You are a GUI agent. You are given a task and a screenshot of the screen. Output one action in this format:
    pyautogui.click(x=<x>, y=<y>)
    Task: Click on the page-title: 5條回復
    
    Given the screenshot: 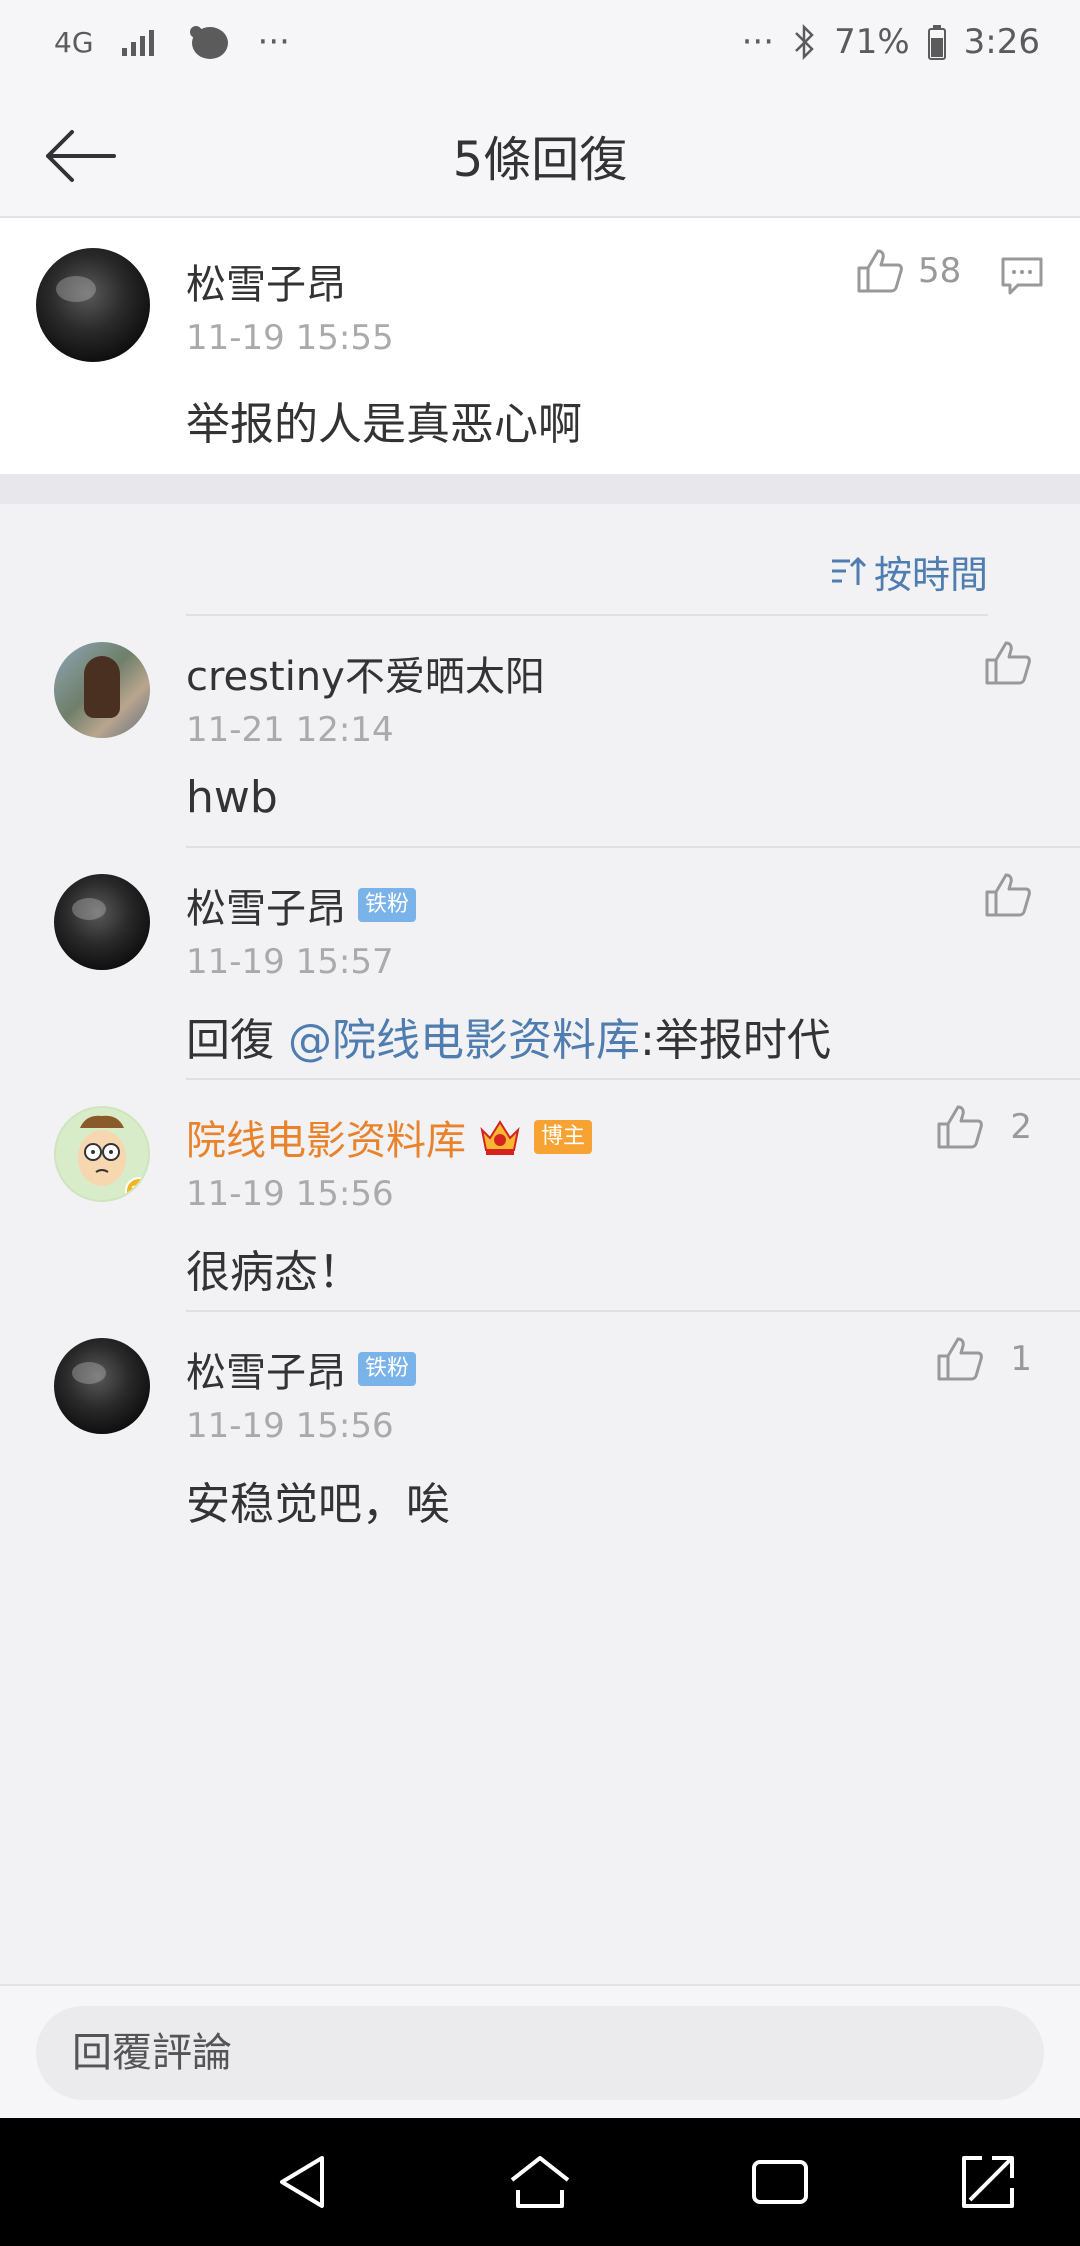 What is the action you would take?
    pyautogui.click(x=540, y=160)
    